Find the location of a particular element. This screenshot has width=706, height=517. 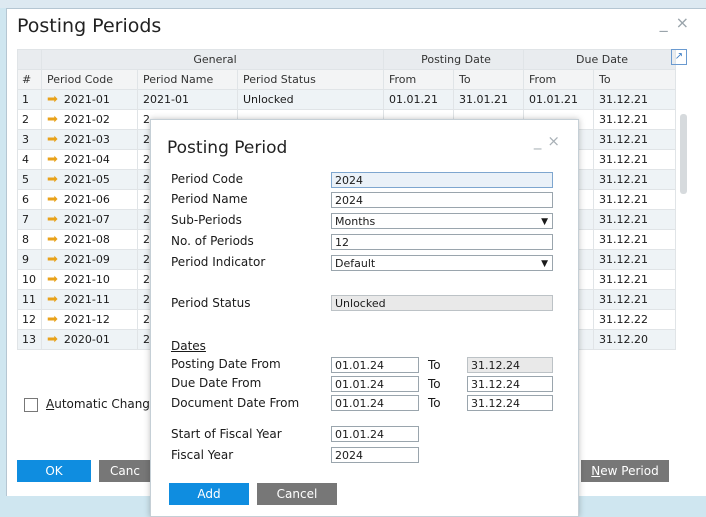

table-cell: 5 is located at coordinates (29, 179).